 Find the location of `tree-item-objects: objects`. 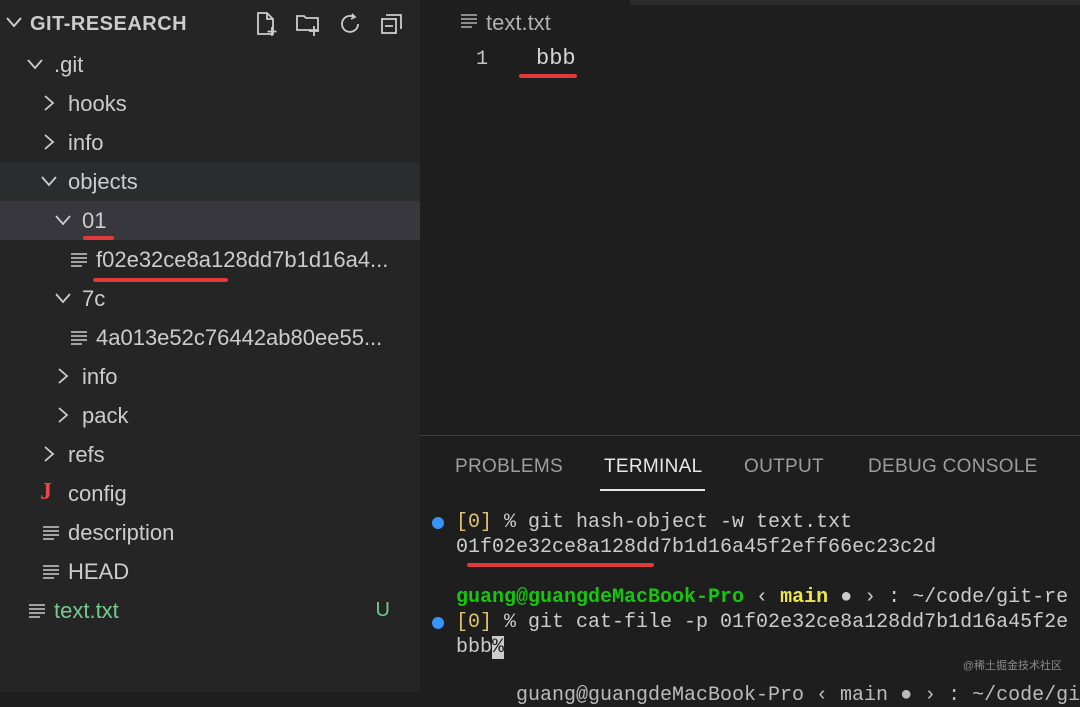

tree-item-objects: objects is located at coordinates (210, 181).